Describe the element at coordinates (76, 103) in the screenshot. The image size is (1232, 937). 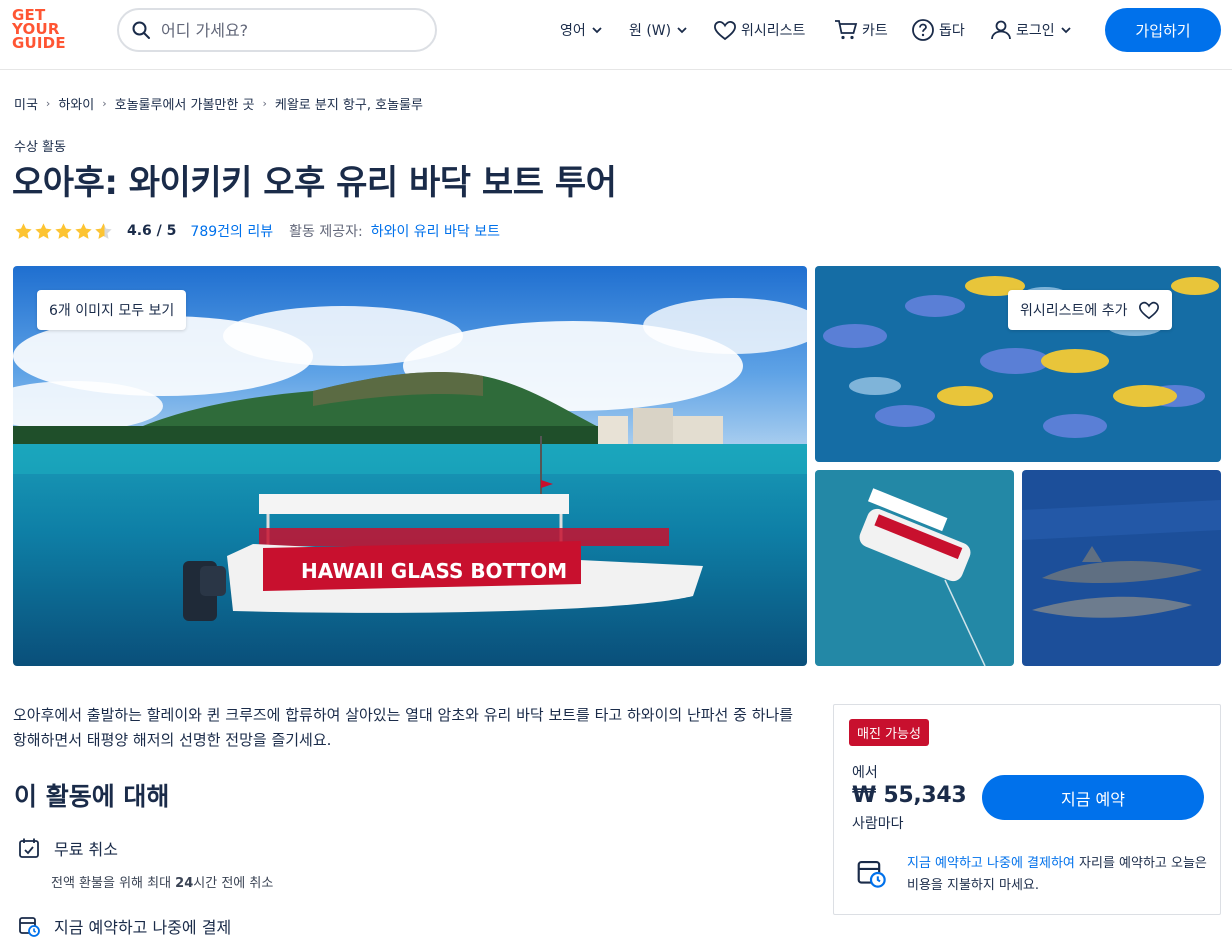
I see `breadcrumb-item-hawaii: 하와이` at that location.